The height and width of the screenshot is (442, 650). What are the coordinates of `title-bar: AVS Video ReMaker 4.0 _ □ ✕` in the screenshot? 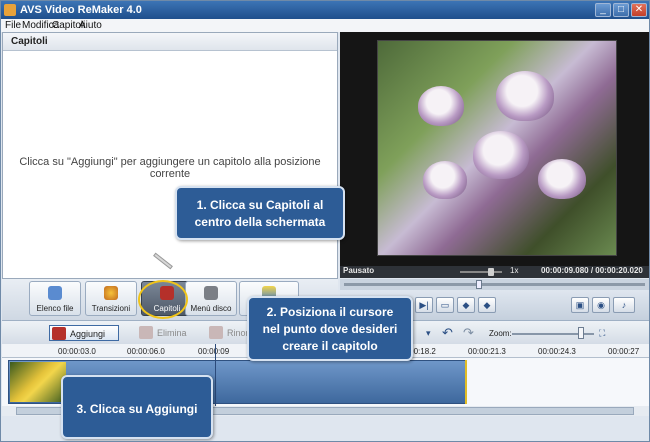 It's located at (325, 10).